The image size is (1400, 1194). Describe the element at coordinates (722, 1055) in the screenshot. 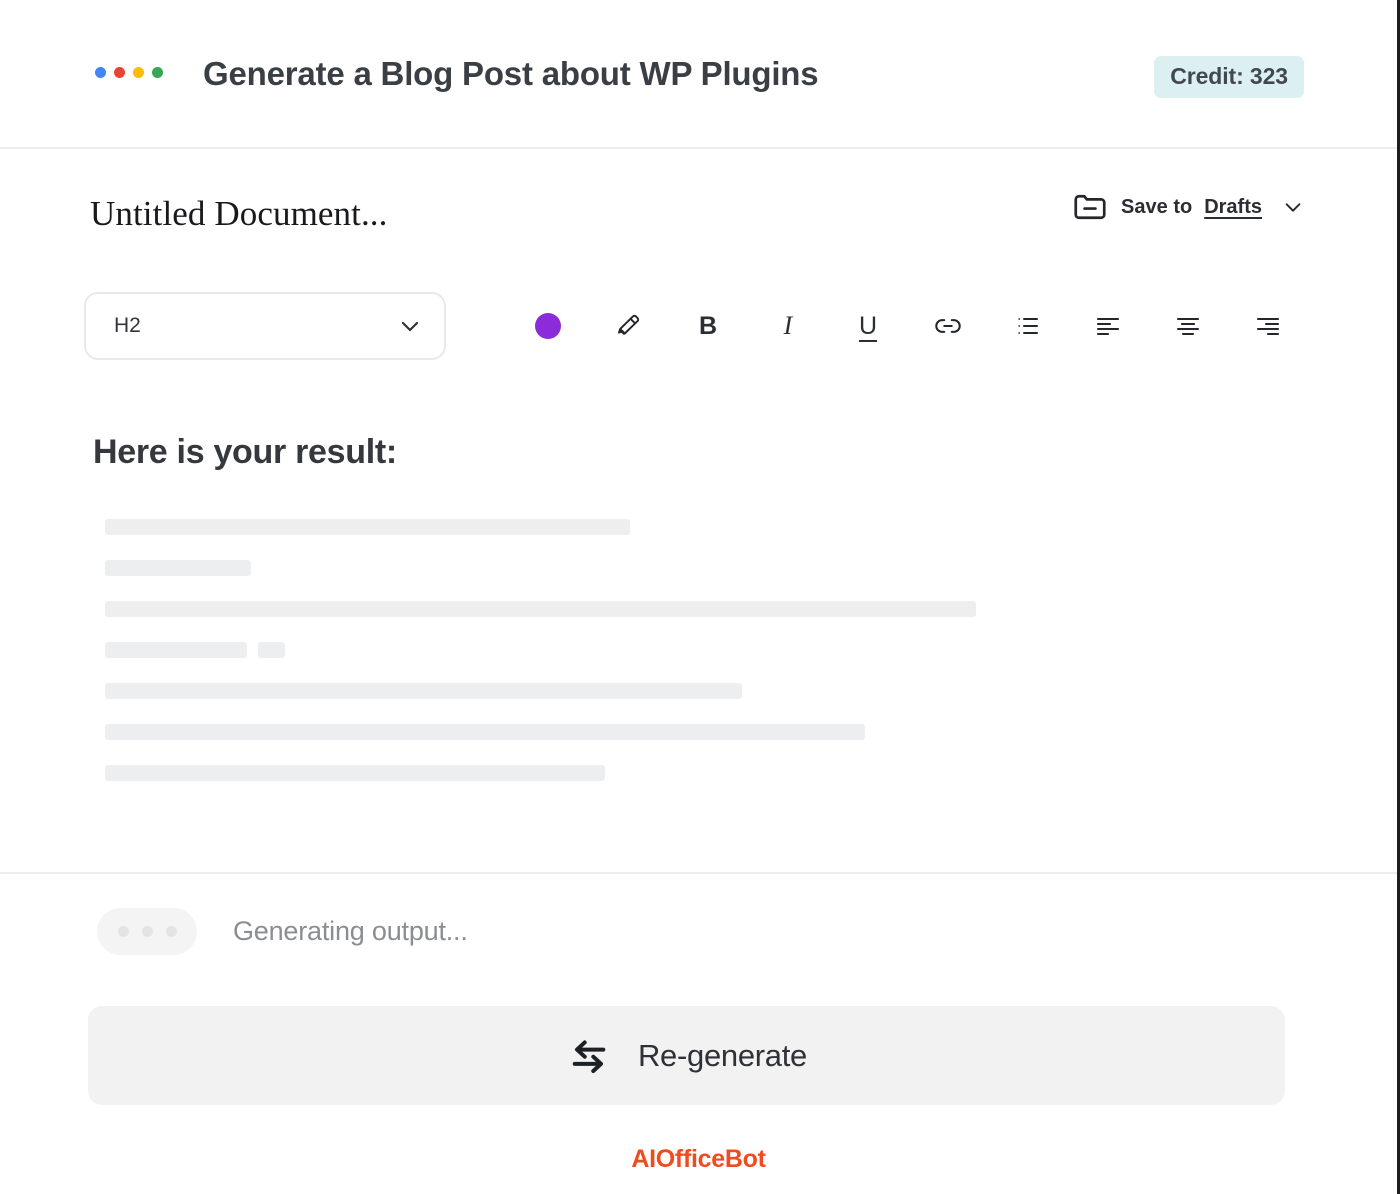

I see `regenerate-label: Re-generate` at that location.